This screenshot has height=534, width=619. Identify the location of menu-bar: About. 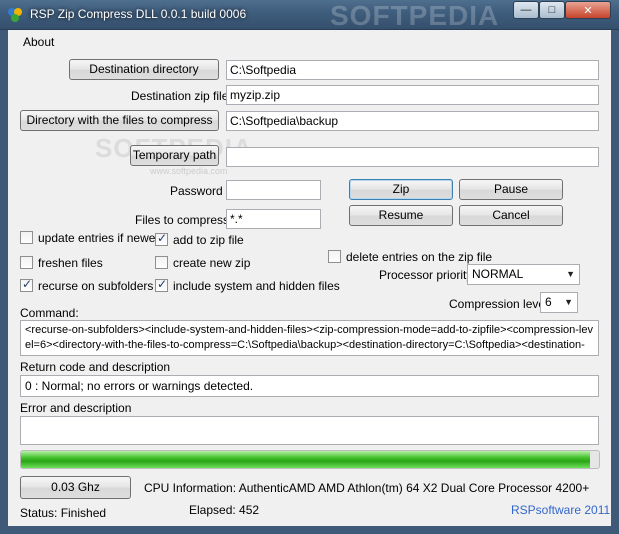
(309, 41).